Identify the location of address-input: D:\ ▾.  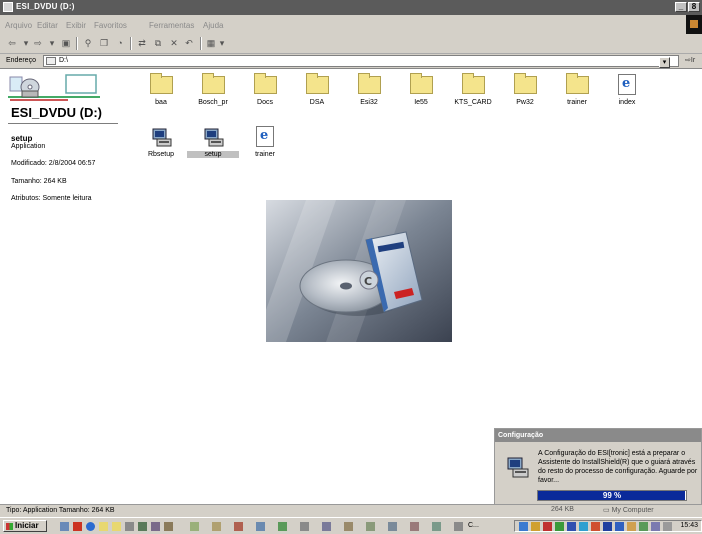
(361, 61).